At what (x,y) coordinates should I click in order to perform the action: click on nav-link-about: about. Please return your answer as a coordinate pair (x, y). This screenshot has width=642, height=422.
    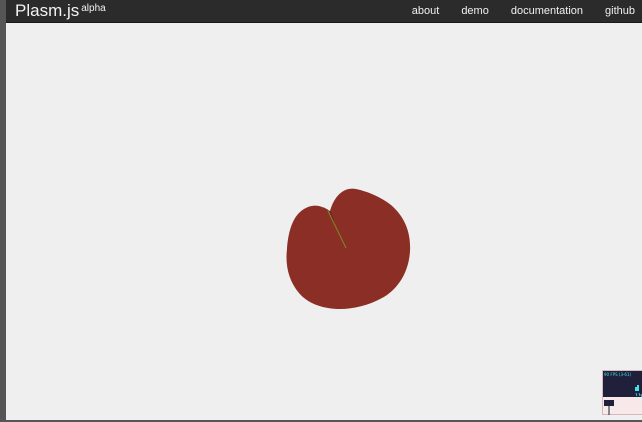
    Looking at the image, I should click on (426, 11).